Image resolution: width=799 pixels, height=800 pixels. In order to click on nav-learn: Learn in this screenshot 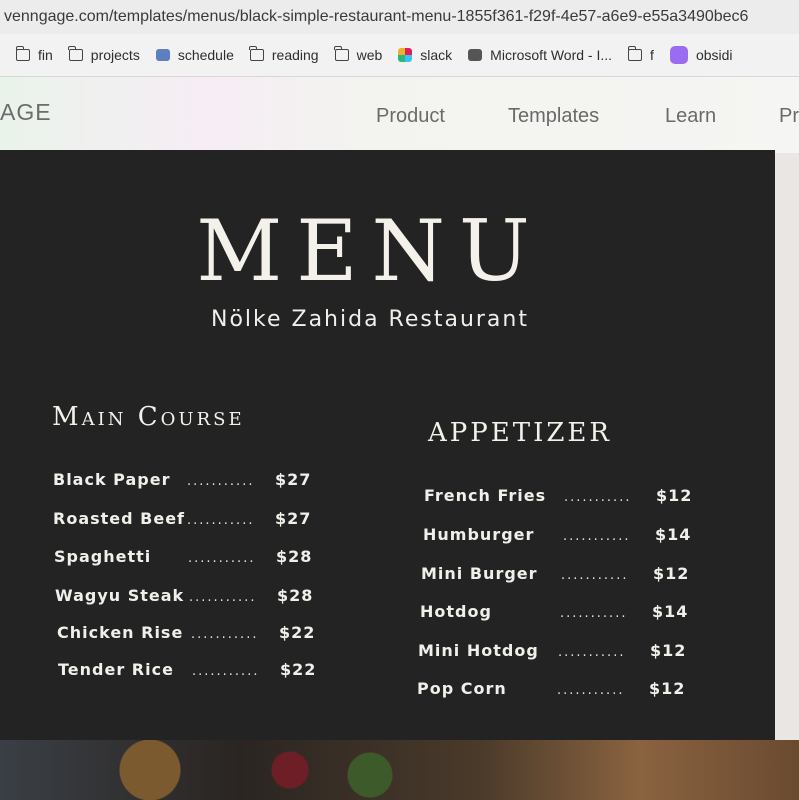, I will do `click(690, 116)`.